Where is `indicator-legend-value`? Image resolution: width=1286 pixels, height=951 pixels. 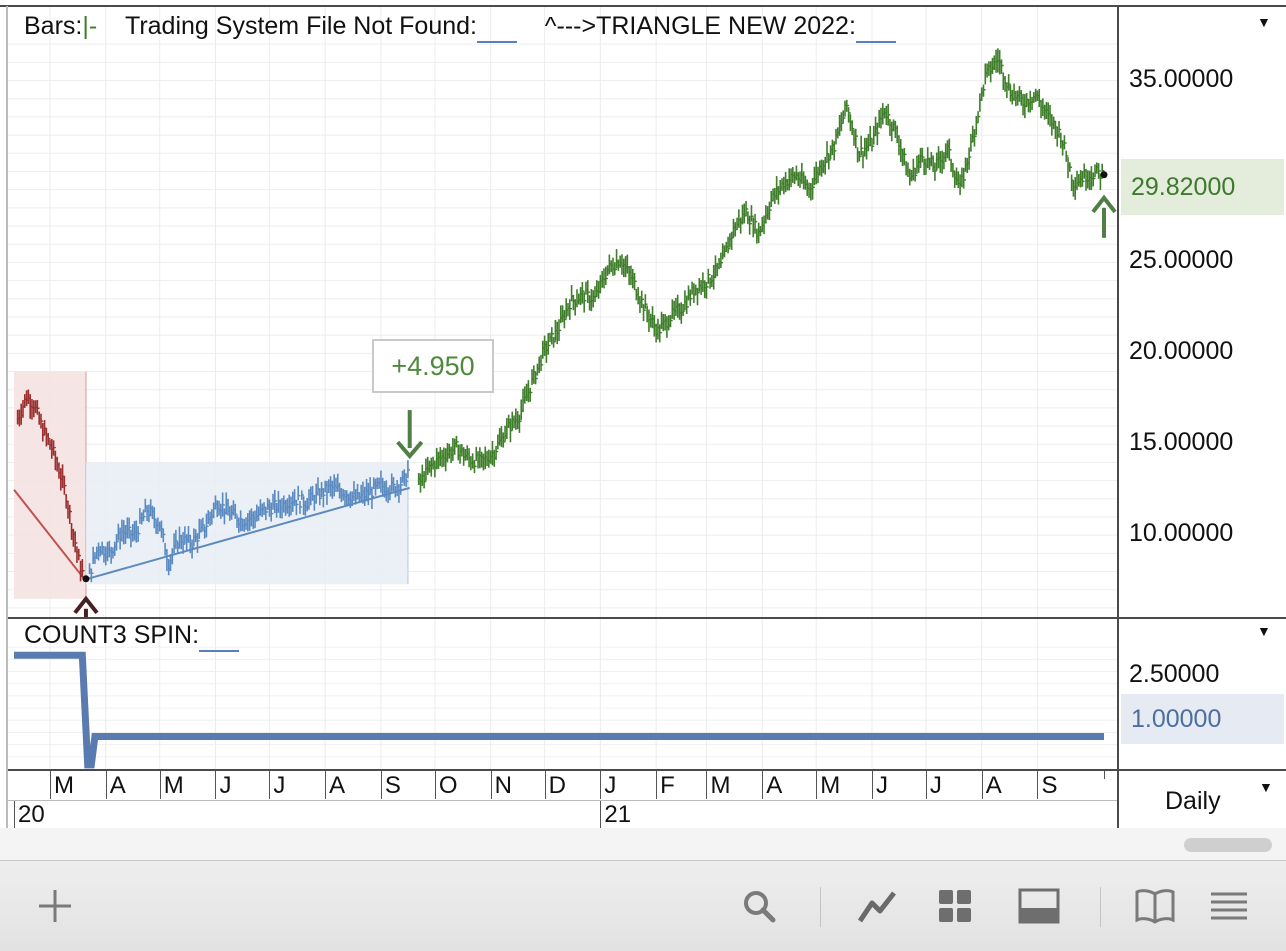 indicator-legend-value is located at coordinates (219, 636).